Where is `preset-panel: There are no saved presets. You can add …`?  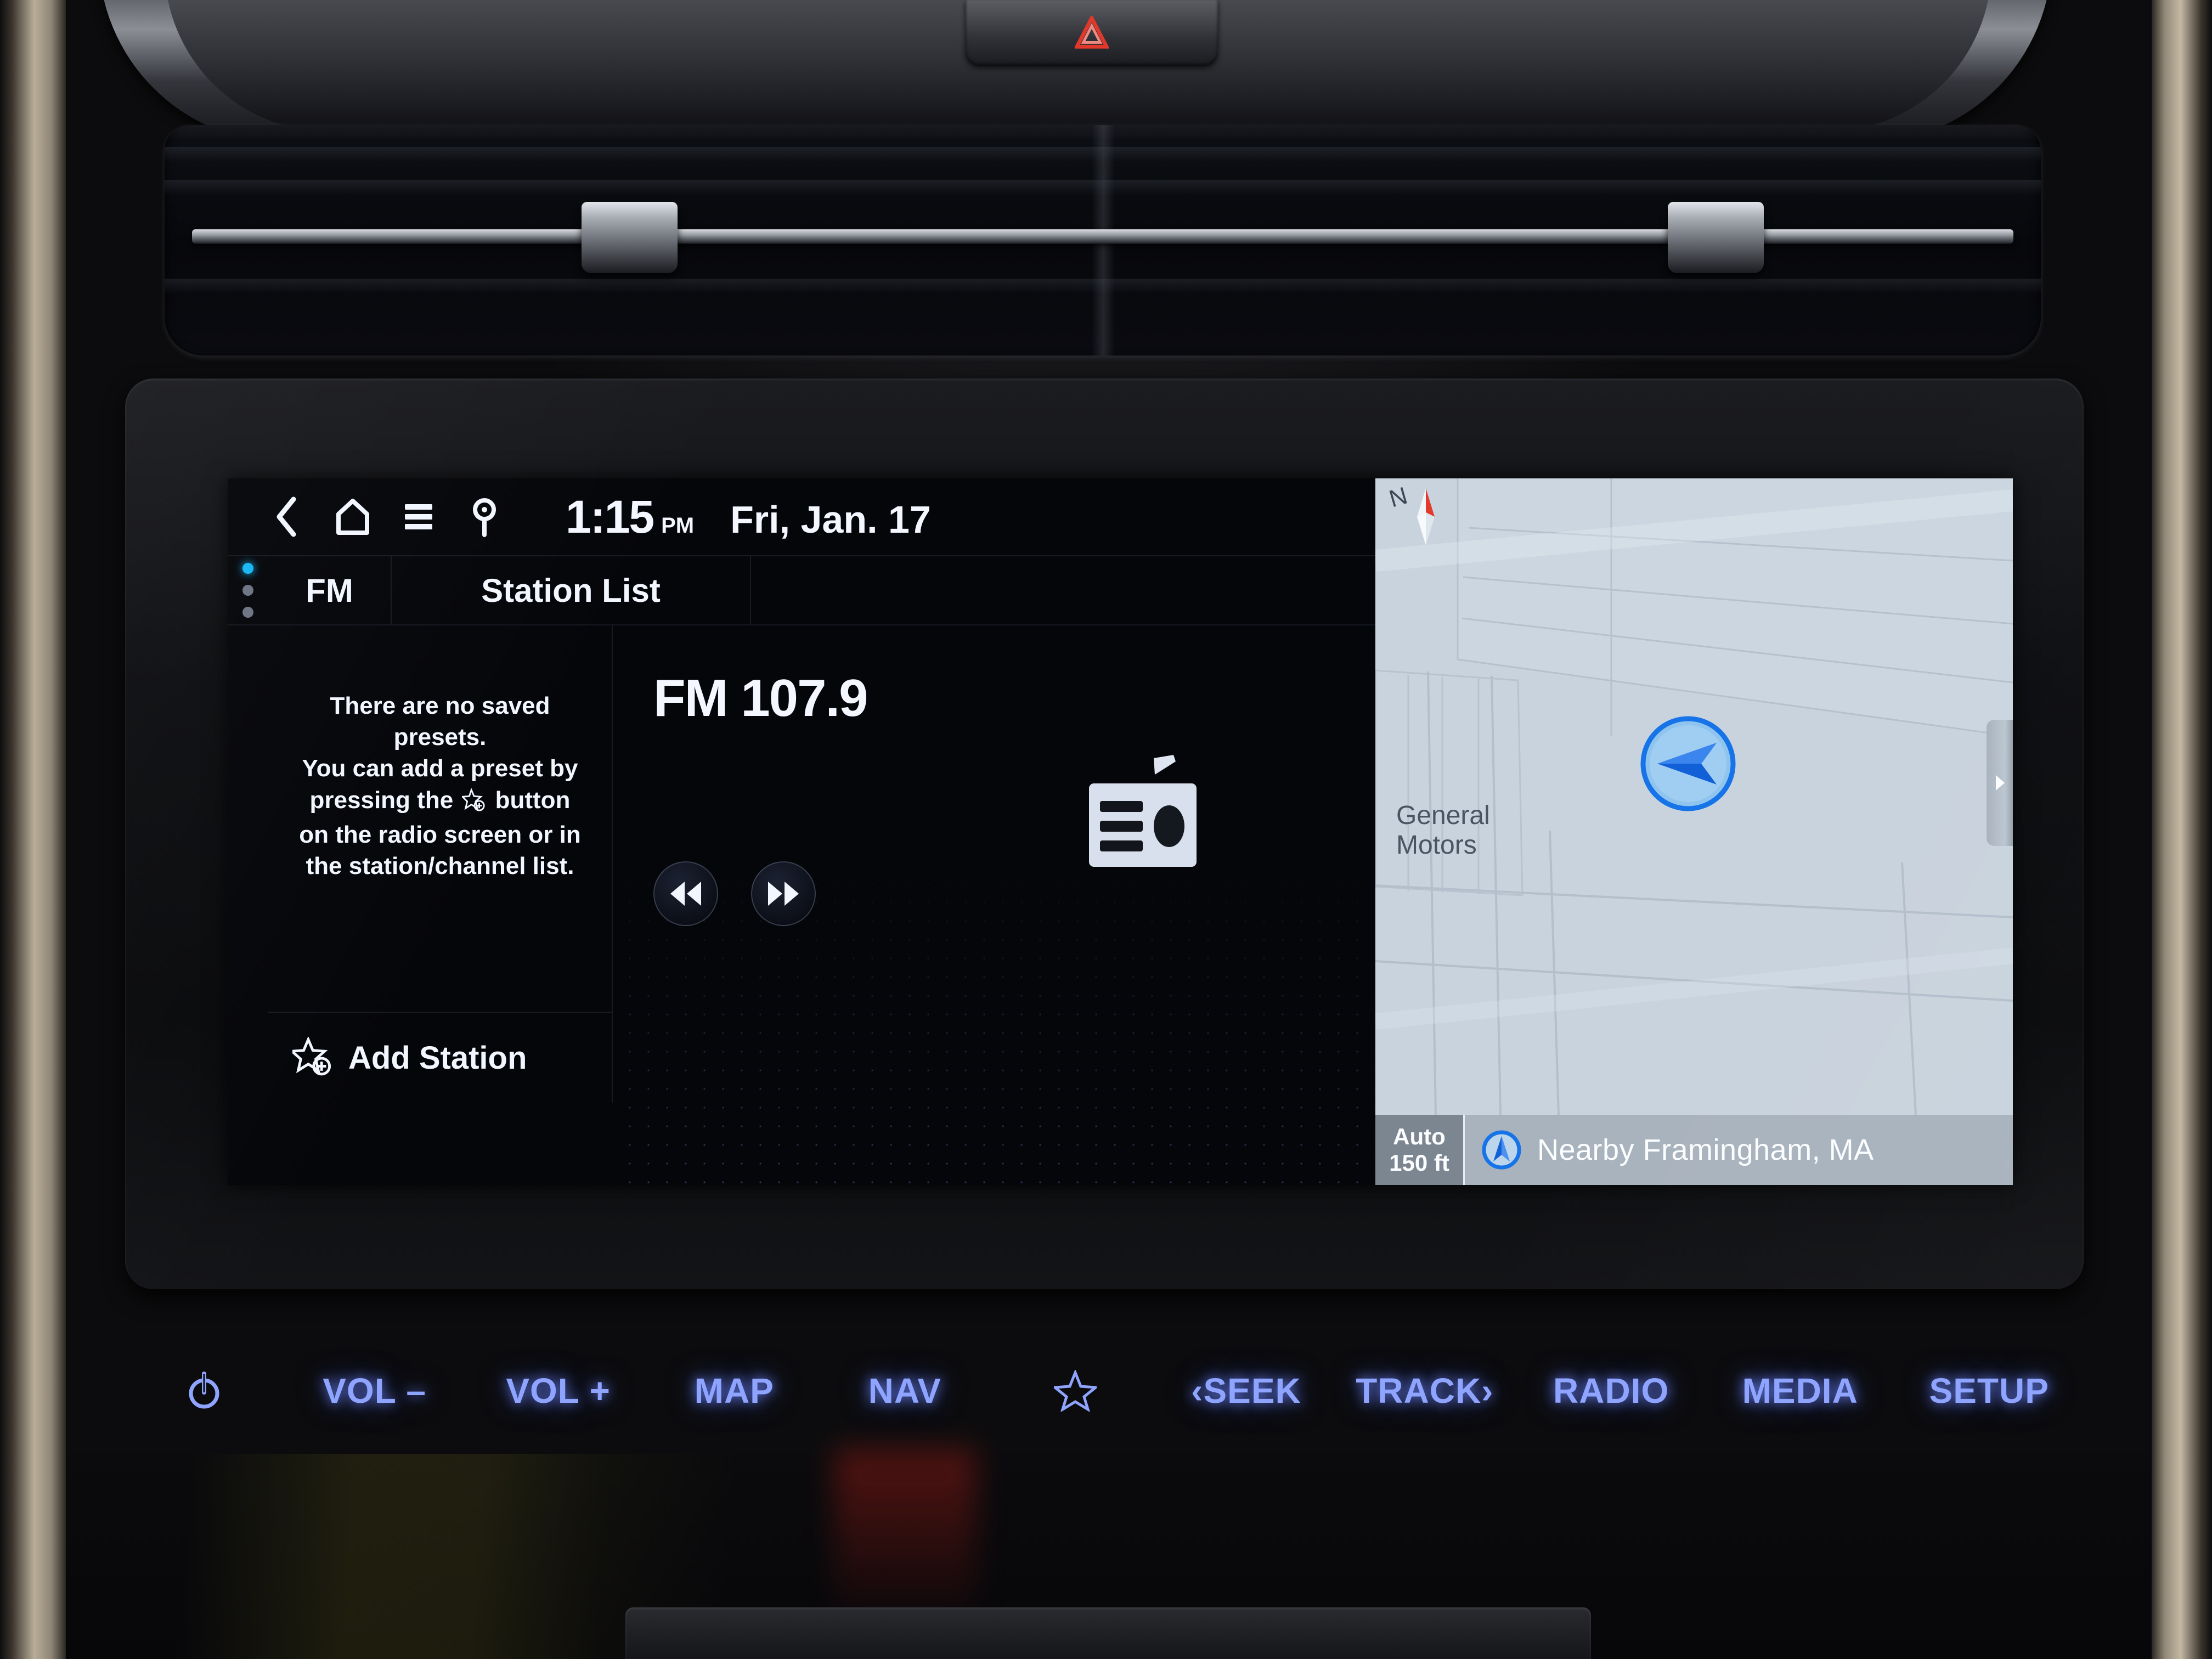
preset-panel: There are no saved presets. You can add … is located at coordinates (441, 864).